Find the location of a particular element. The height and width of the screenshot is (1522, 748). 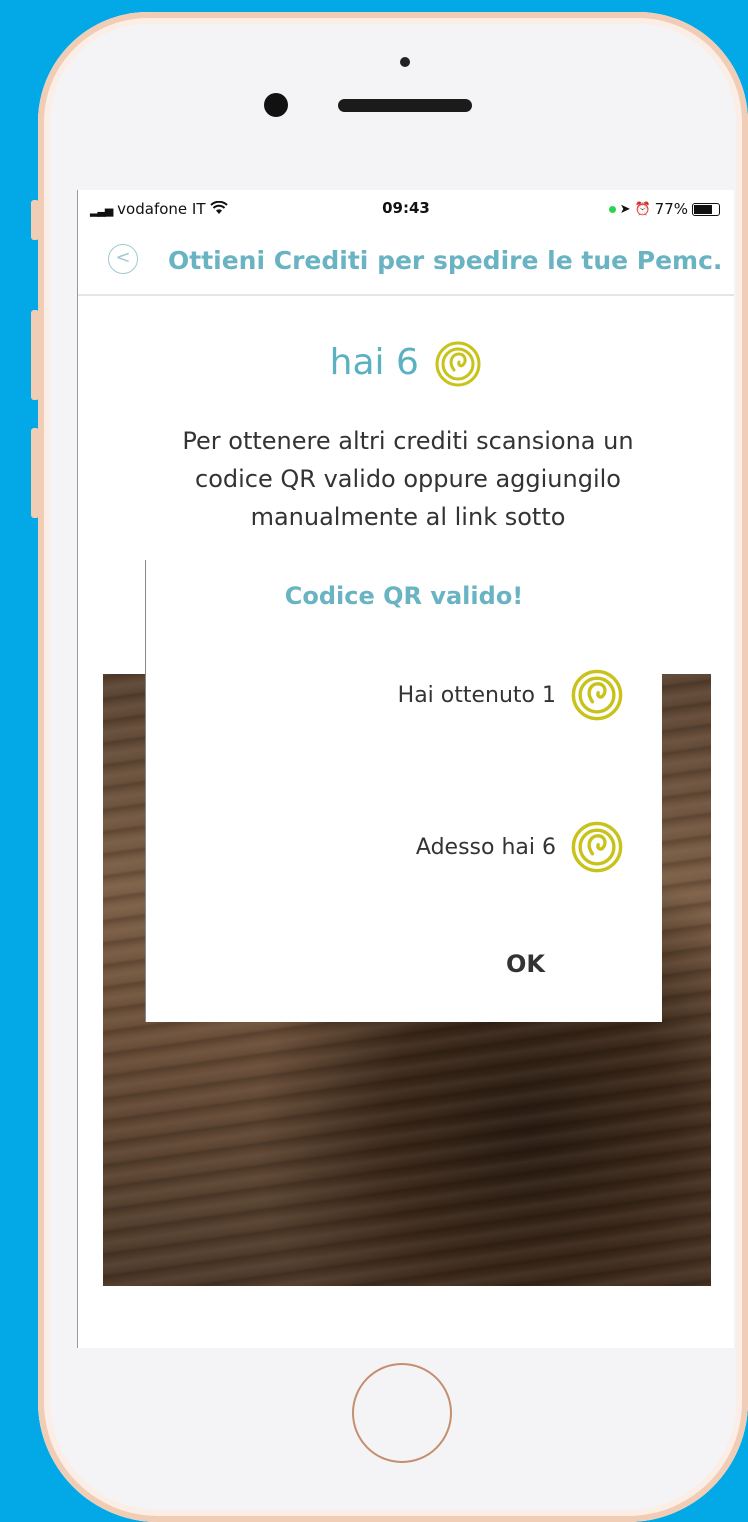

credits-balance: hai 6 is located at coordinates (406, 364).